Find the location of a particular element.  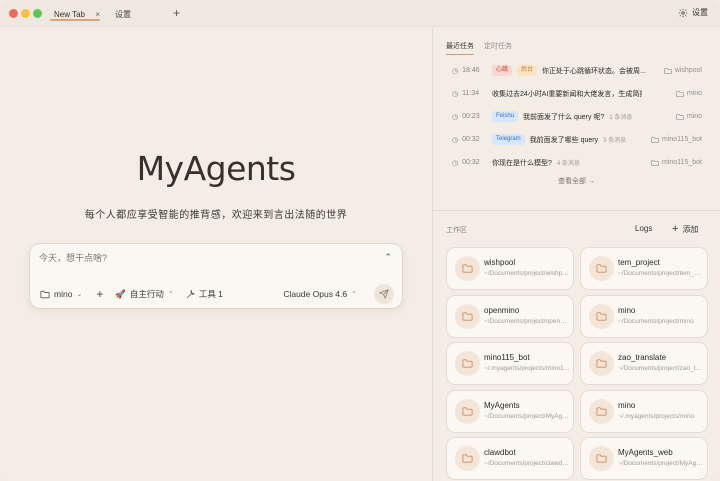

section-divider is located at coordinates (576, 210).